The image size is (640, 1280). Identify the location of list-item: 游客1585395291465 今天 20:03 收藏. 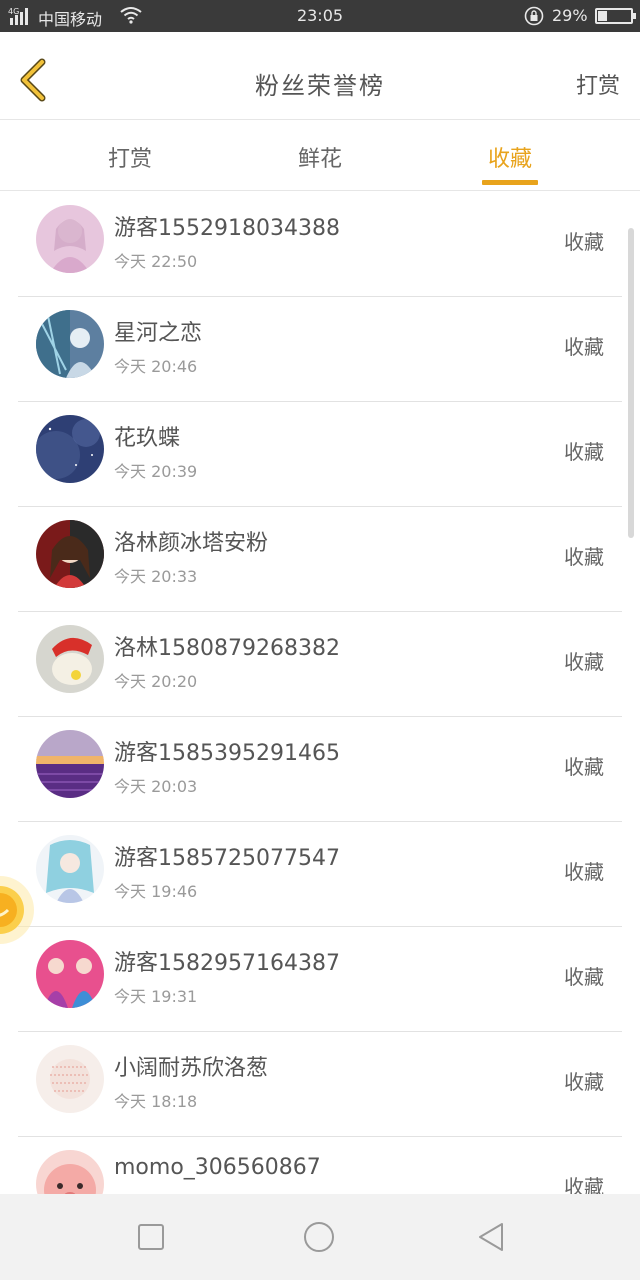
(320, 769).